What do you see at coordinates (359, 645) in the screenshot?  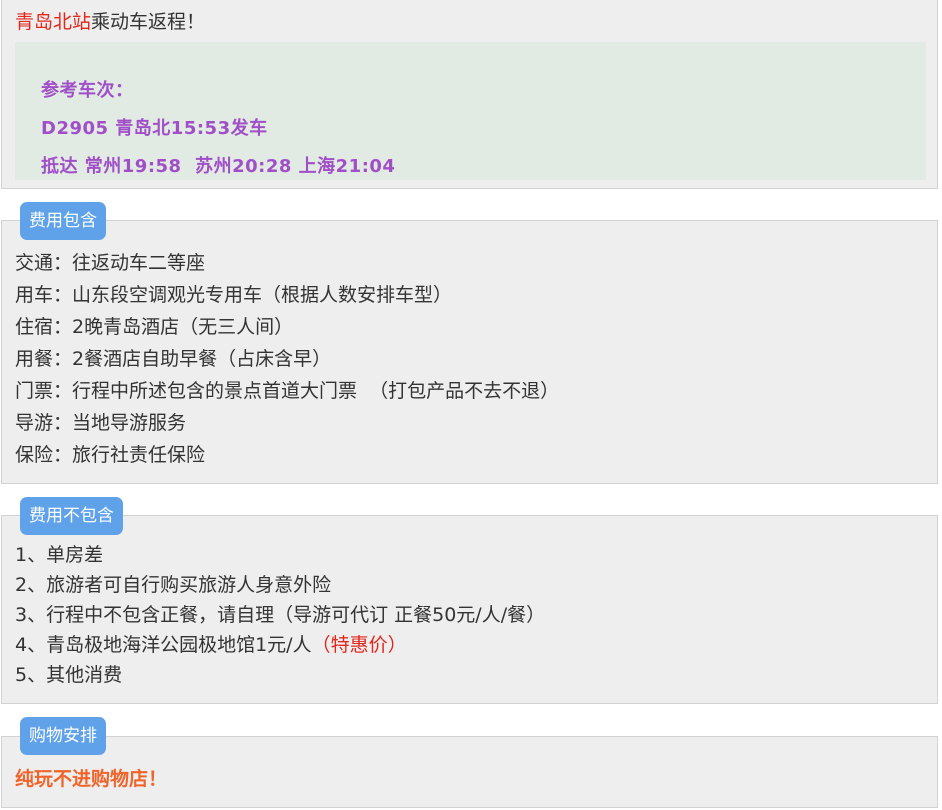 I see `special-price-note: （特惠价）` at bounding box center [359, 645].